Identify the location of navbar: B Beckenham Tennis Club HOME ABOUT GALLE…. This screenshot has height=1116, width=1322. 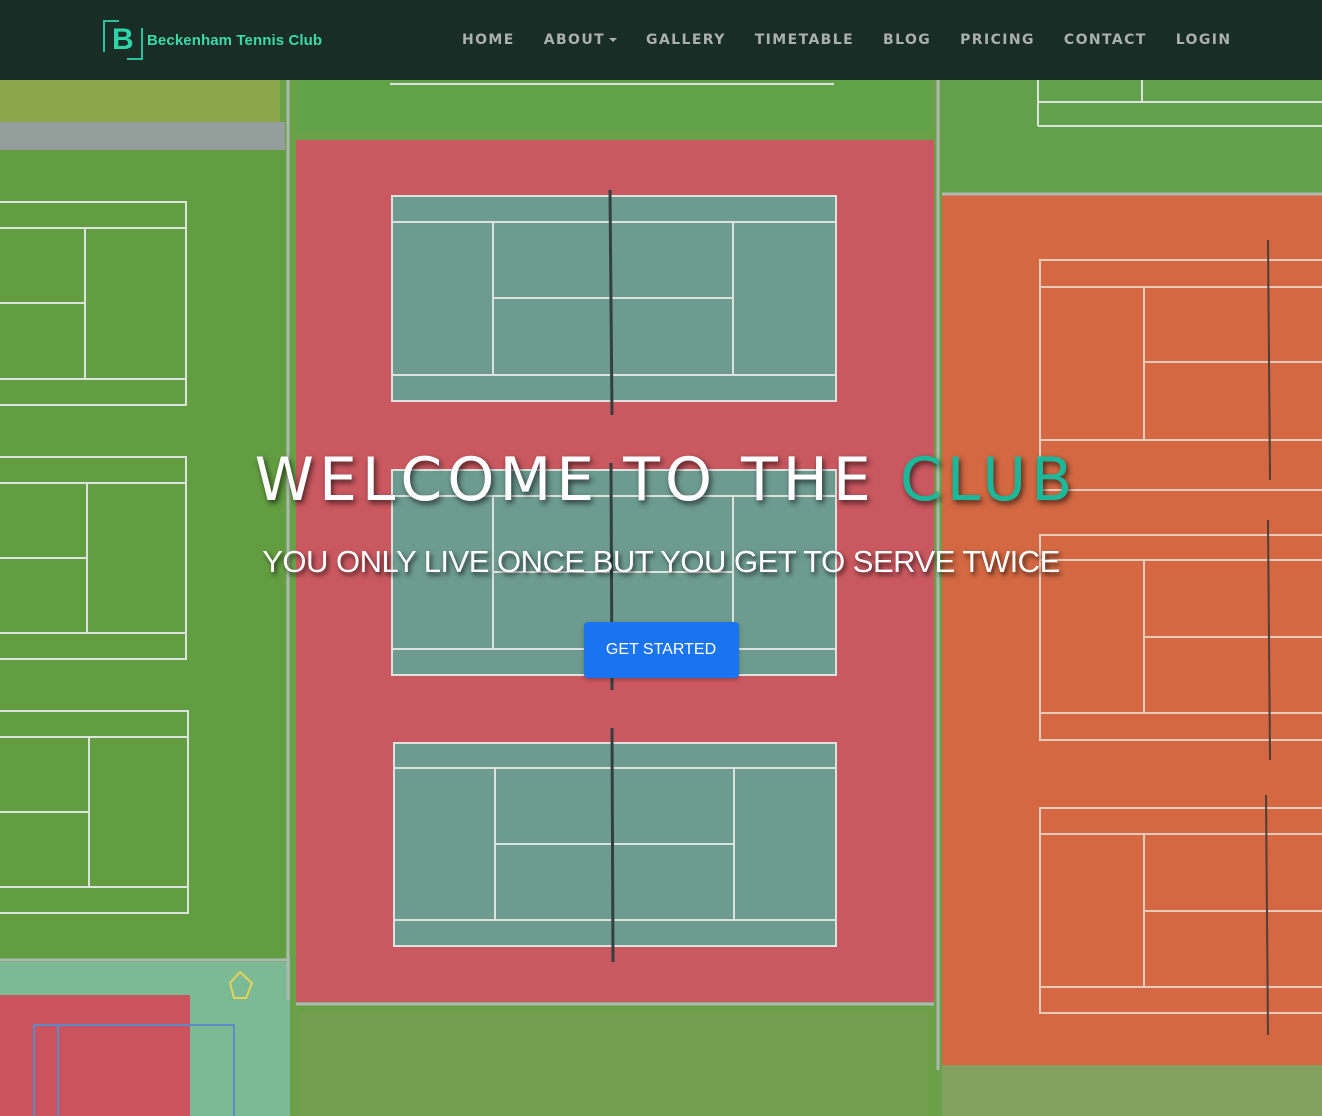
(661, 40).